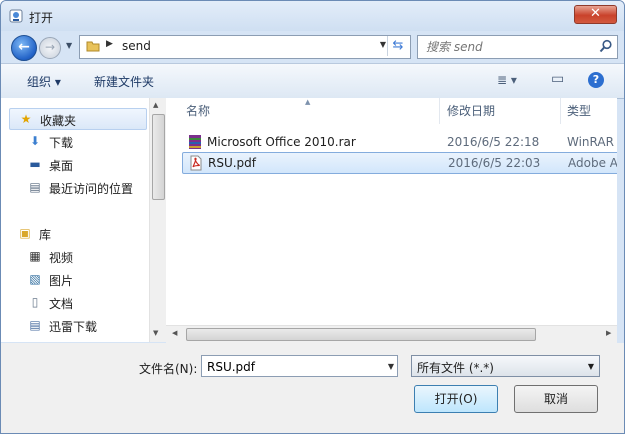  I want to click on filetype-value: 所有文件 (*.*), so click(455, 368).